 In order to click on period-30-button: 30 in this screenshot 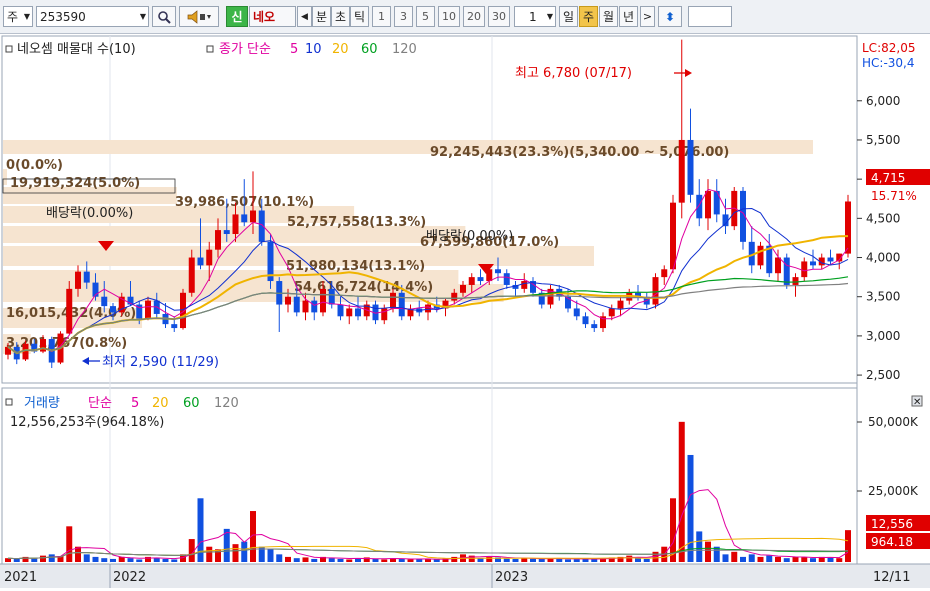, I will do `click(499, 16)`.